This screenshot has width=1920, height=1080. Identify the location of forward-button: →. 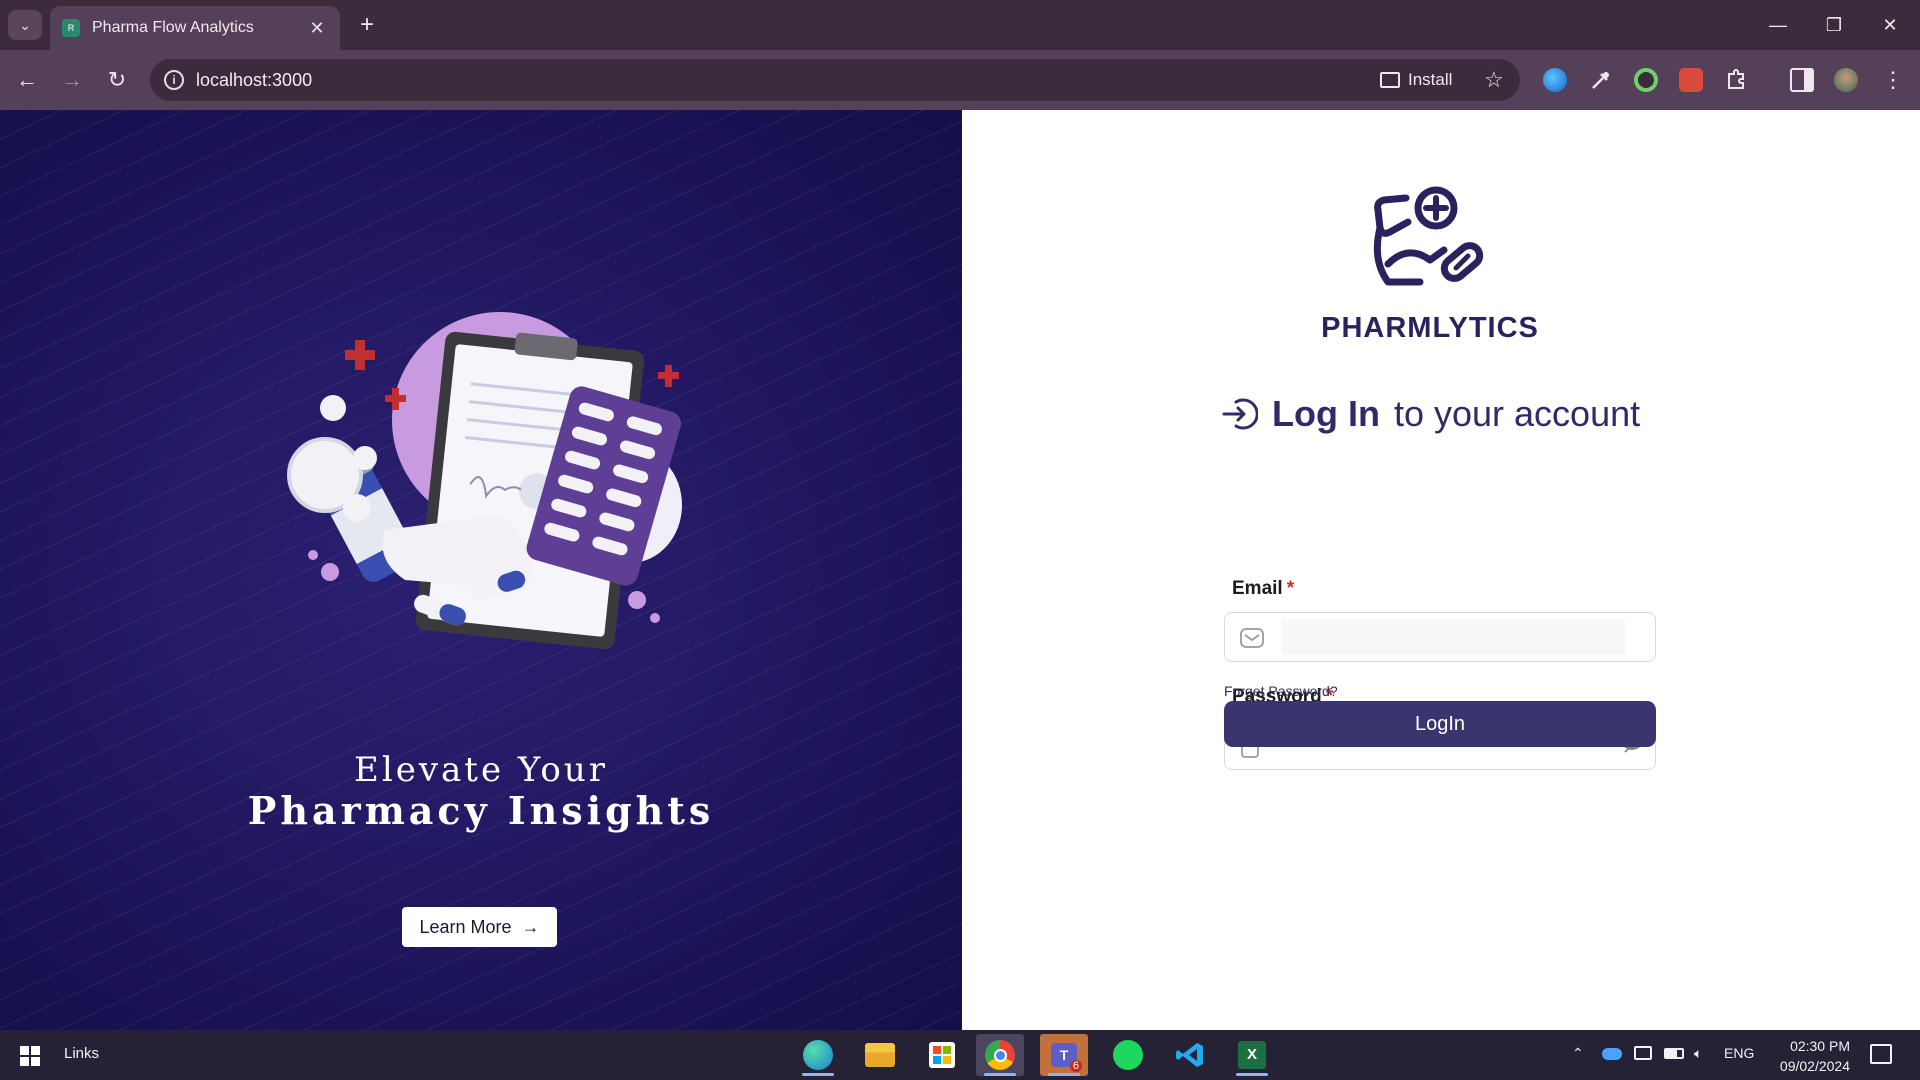
(72, 80).